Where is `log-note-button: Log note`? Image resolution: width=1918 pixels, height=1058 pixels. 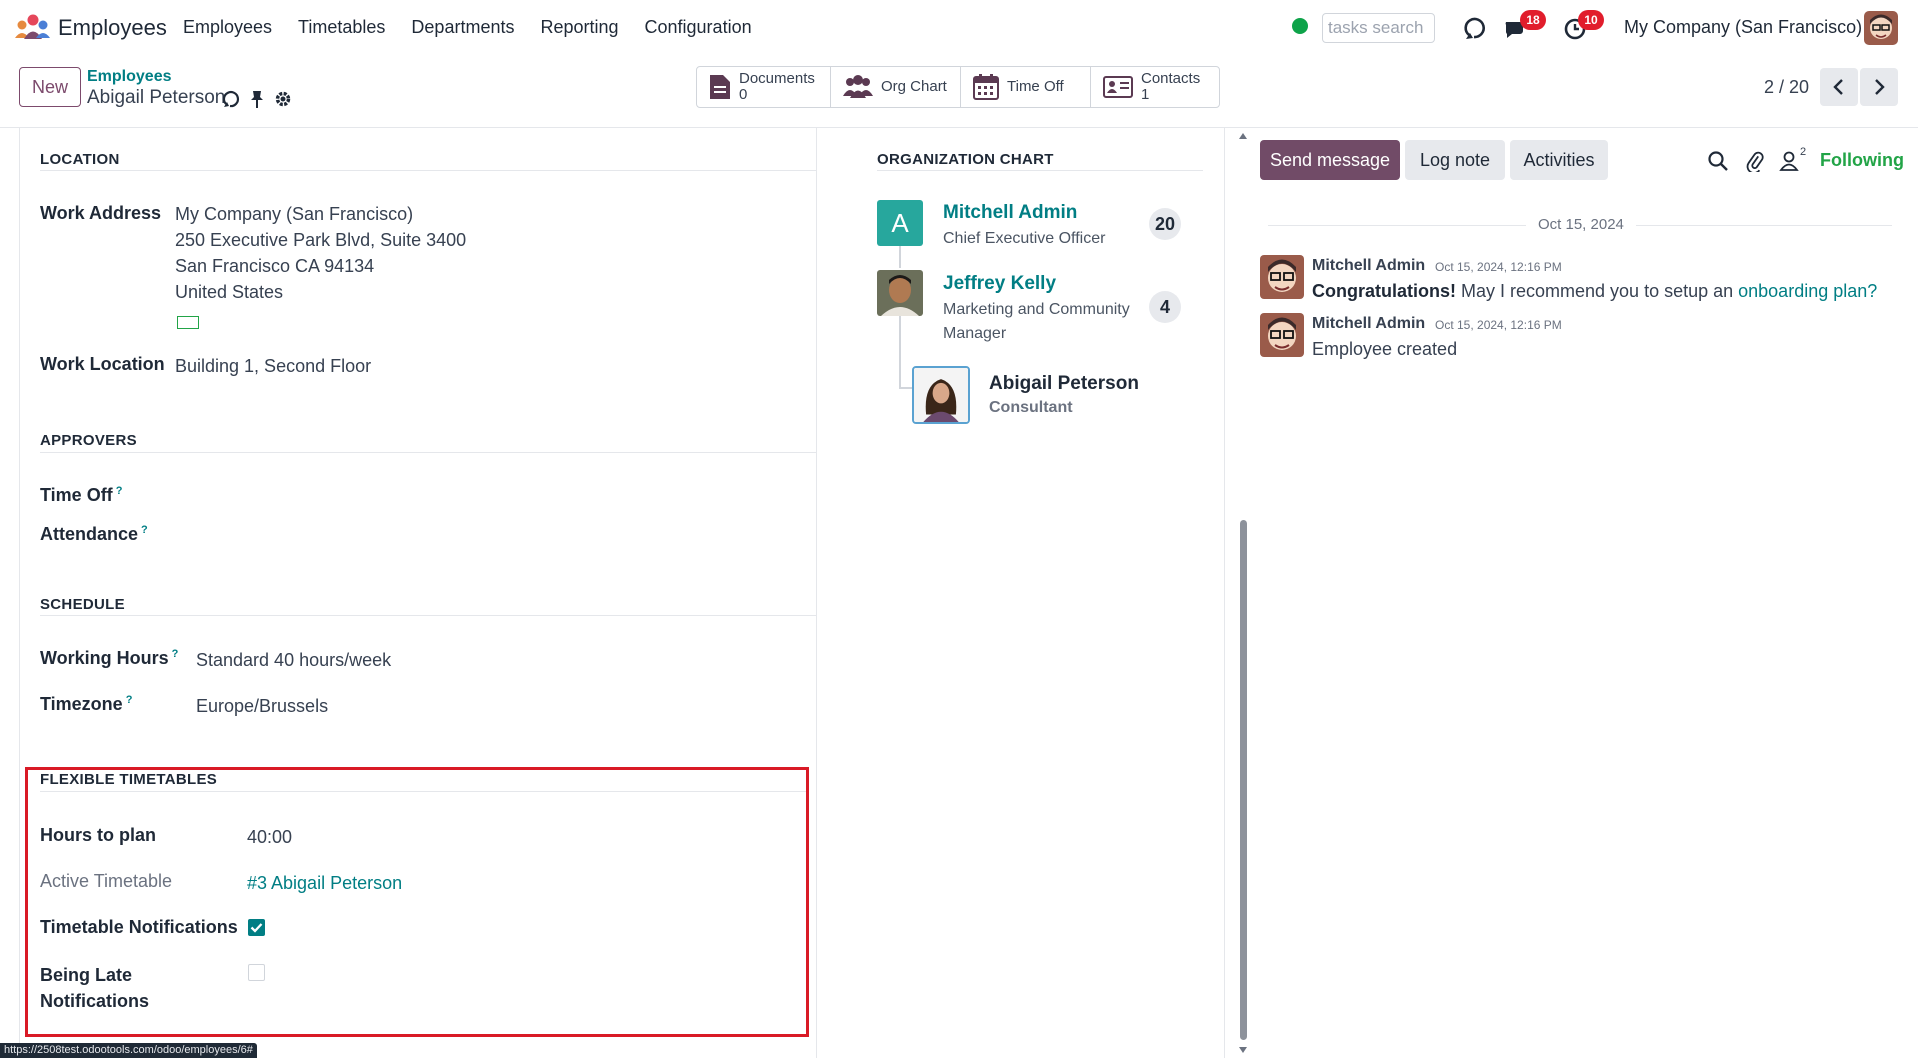
log-note-button: Log note is located at coordinates (1455, 160).